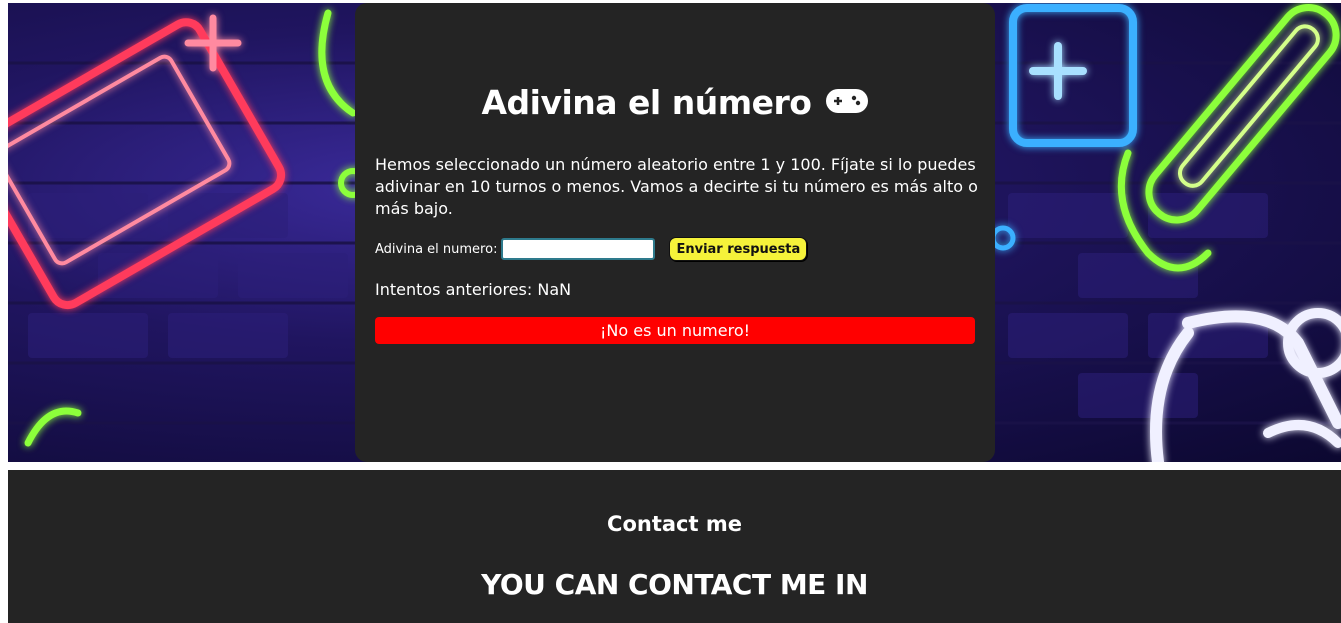 The width and height of the screenshot is (1341, 623). Describe the element at coordinates (436, 249) in the screenshot. I see `guess-input-label: Adivina el numero:` at that location.